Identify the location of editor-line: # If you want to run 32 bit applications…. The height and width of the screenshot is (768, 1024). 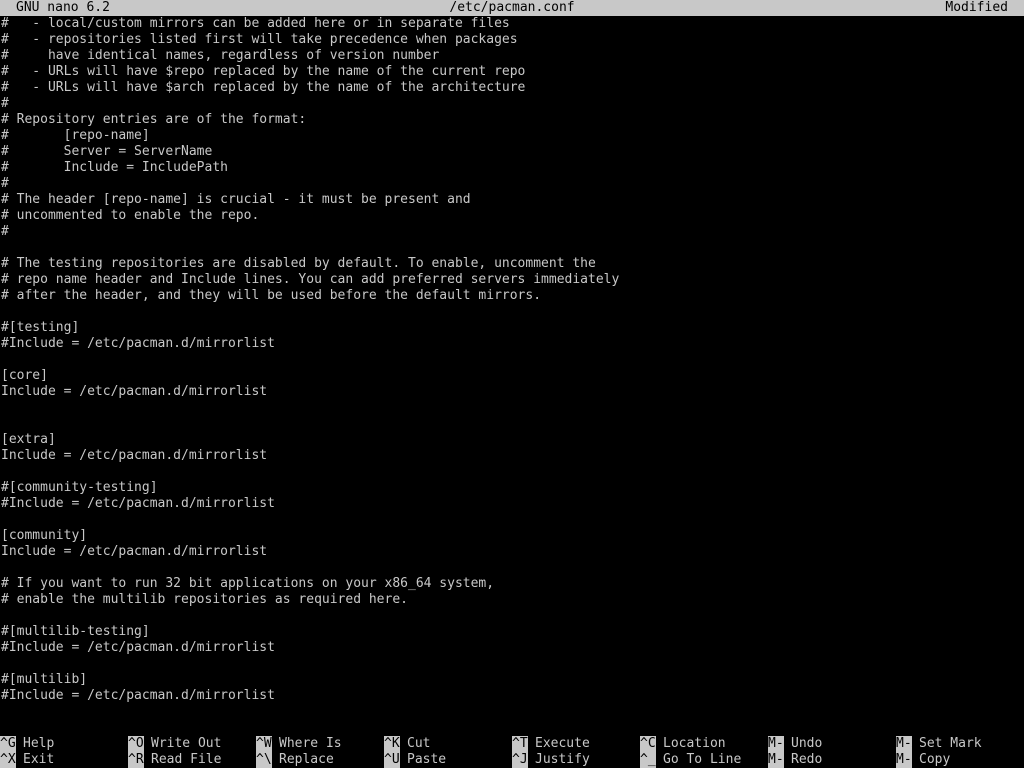
(512, 584).